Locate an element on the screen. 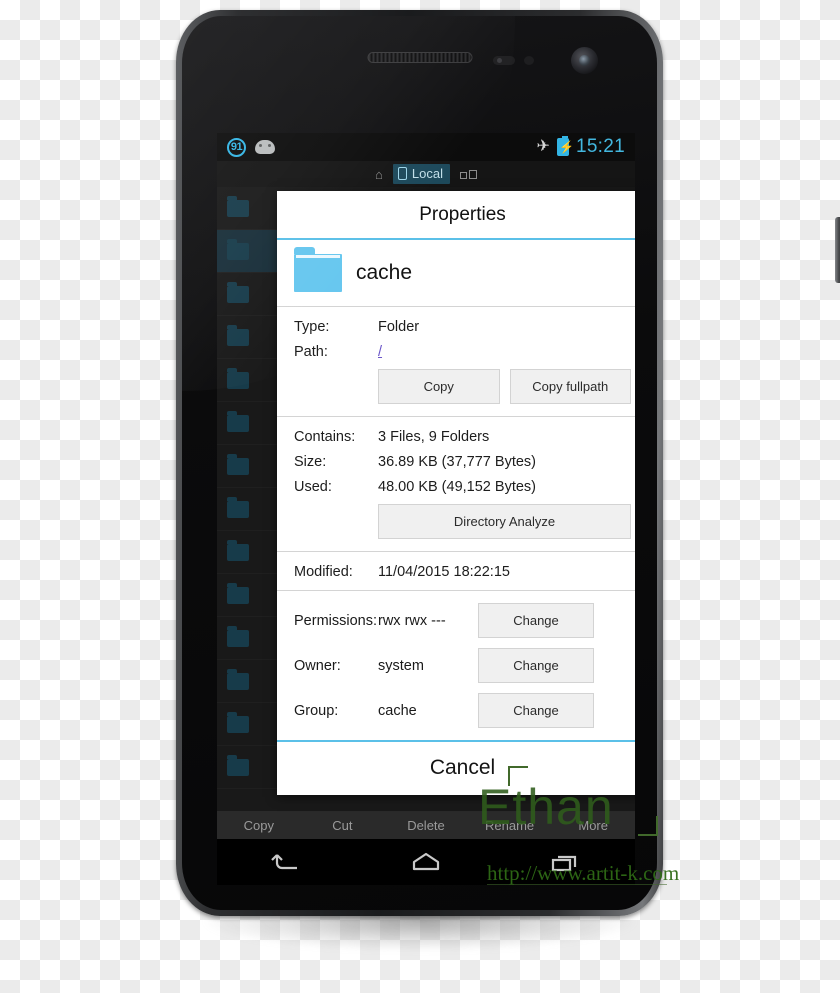 Image resolution: width=840 pixels, height=993 pixels. airplane-mode-icon: ✈ is located at coordinates (543, 146).